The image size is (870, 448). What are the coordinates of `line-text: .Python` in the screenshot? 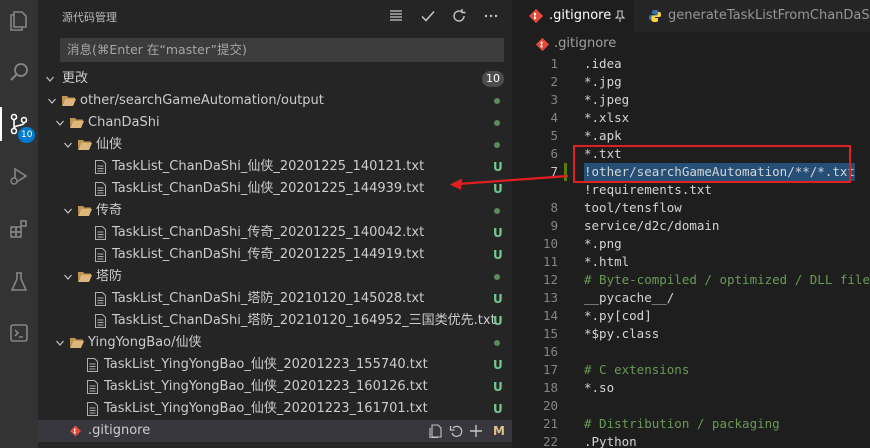 It's located at (610, 441).